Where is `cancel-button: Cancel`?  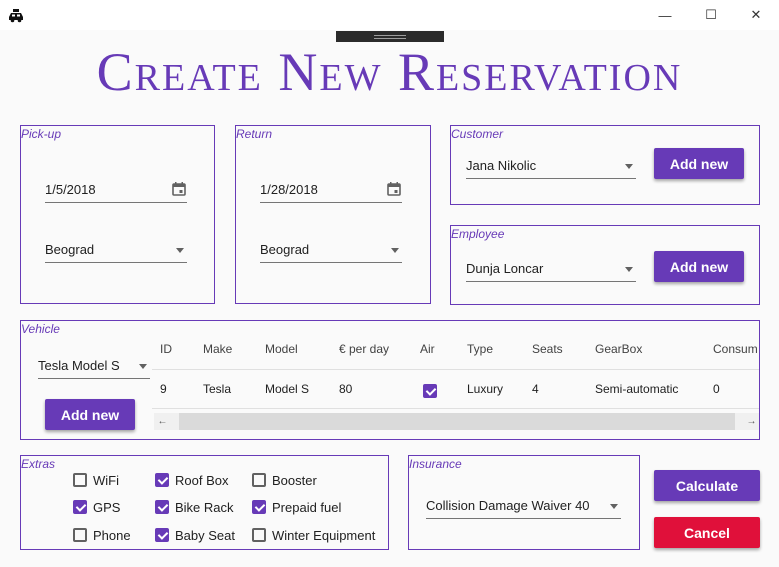 cancel-button: Cancel is located at coordinates (707, 532).